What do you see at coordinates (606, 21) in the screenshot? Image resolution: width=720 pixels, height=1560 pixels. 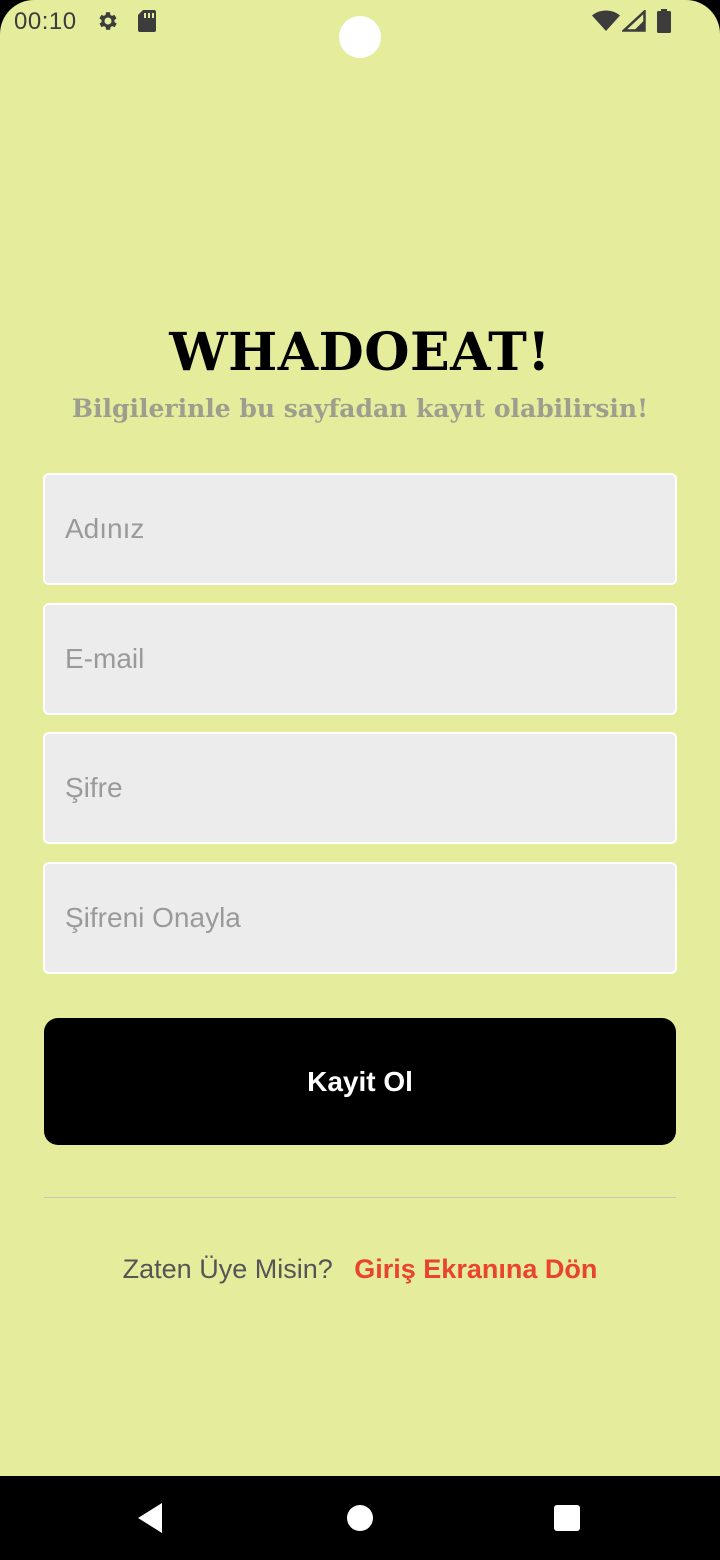 I see `wifi-icon` at bounding box center [606, 21].